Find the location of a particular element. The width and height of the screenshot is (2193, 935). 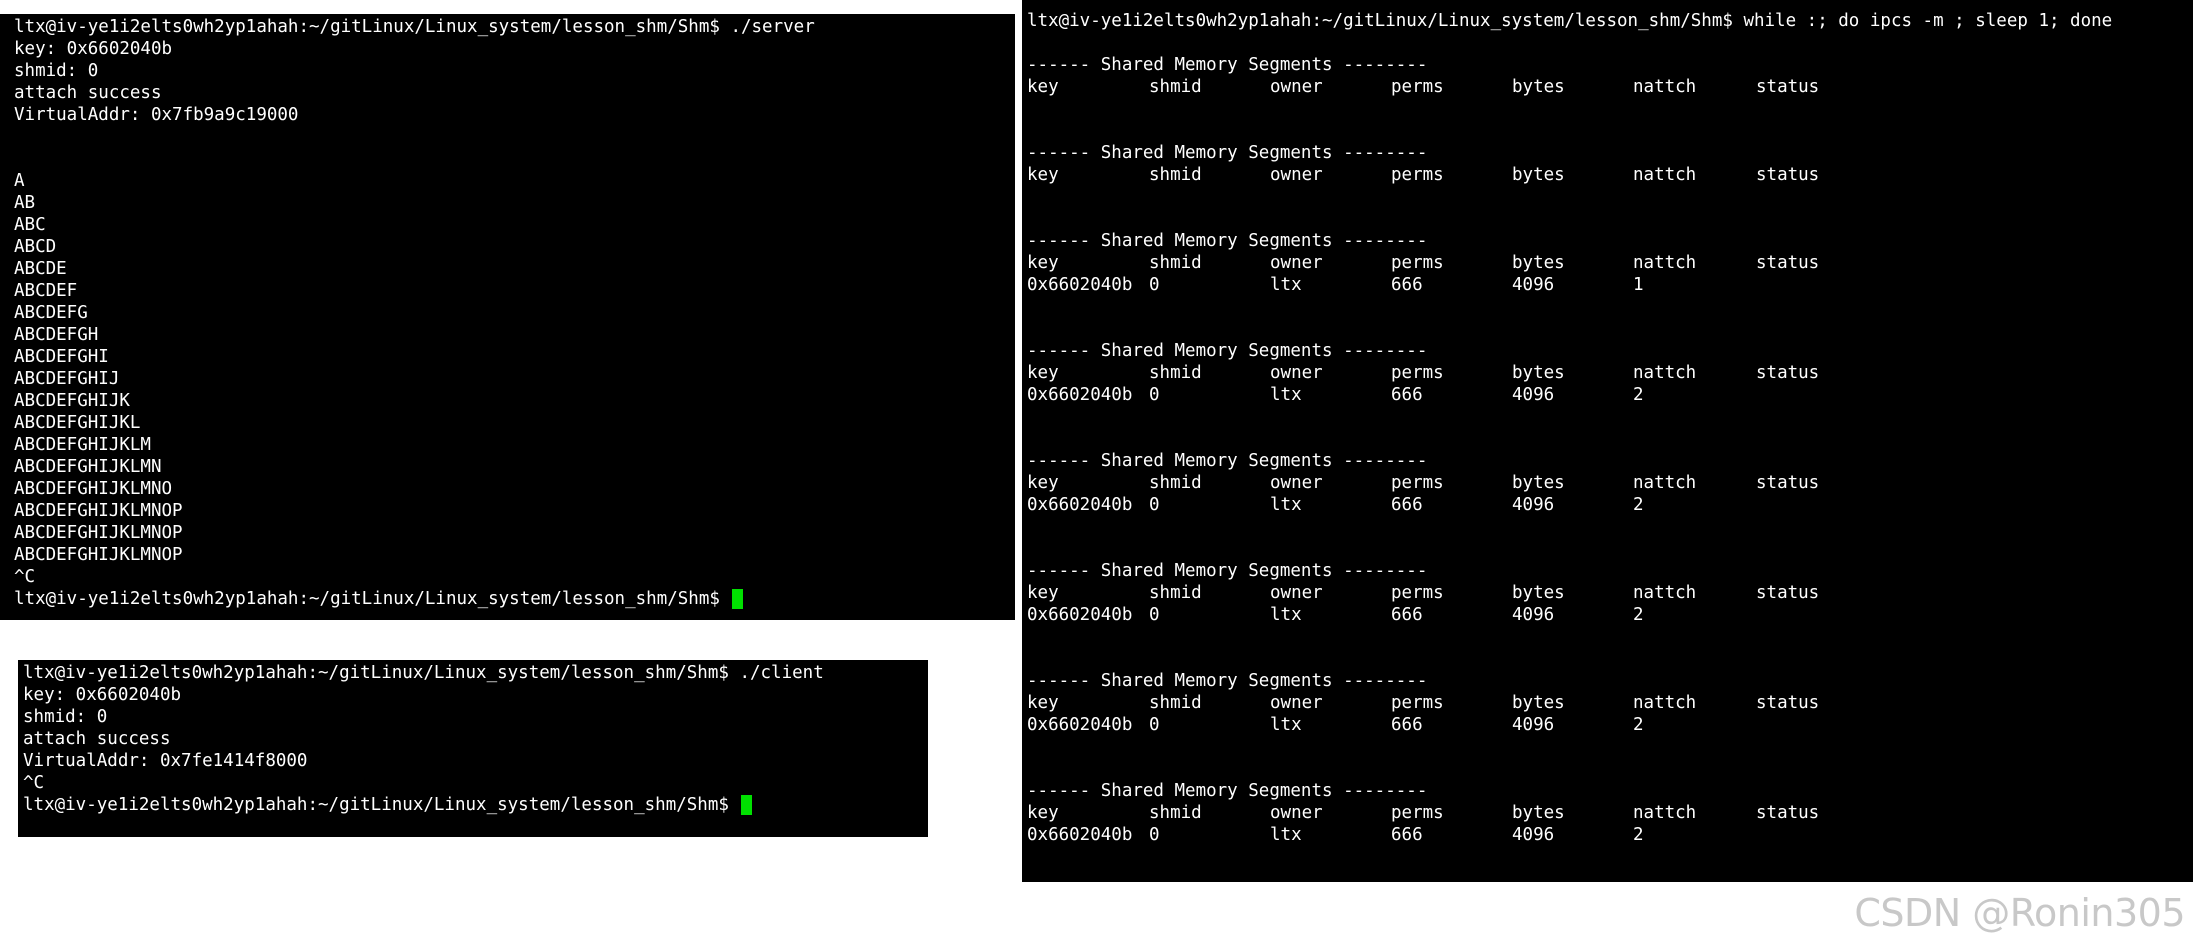

output-line: ABCD is located at coordinates (35, 247).